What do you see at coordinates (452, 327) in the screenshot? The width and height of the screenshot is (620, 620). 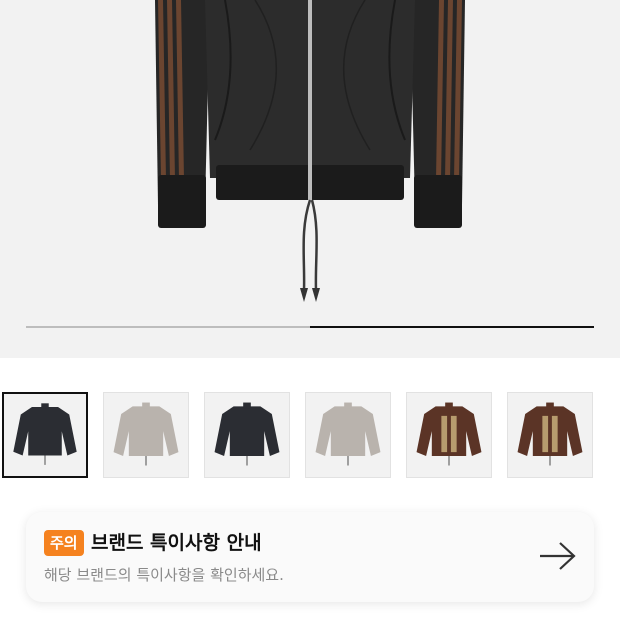 I see `gallery-progress-indicator` at bounding box center [452, 327].